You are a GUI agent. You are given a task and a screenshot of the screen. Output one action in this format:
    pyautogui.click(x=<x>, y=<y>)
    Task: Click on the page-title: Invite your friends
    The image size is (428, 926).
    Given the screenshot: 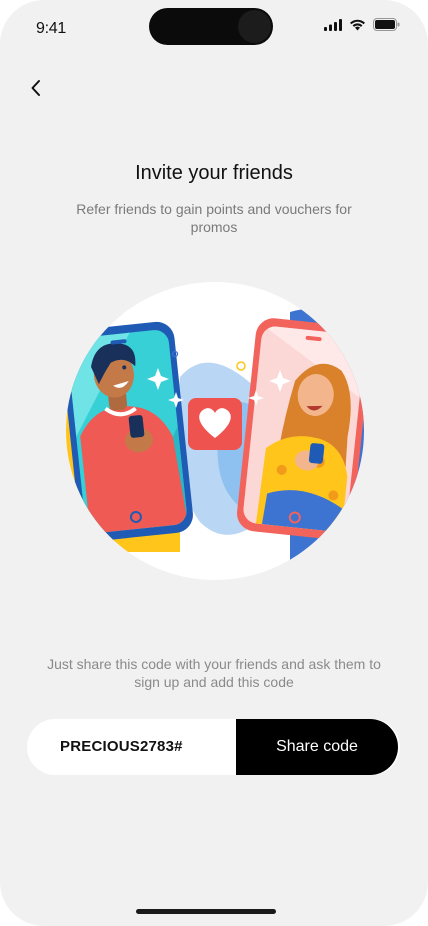 What is the action you would take?
    pyautogui.click(x=214, y=173)
    